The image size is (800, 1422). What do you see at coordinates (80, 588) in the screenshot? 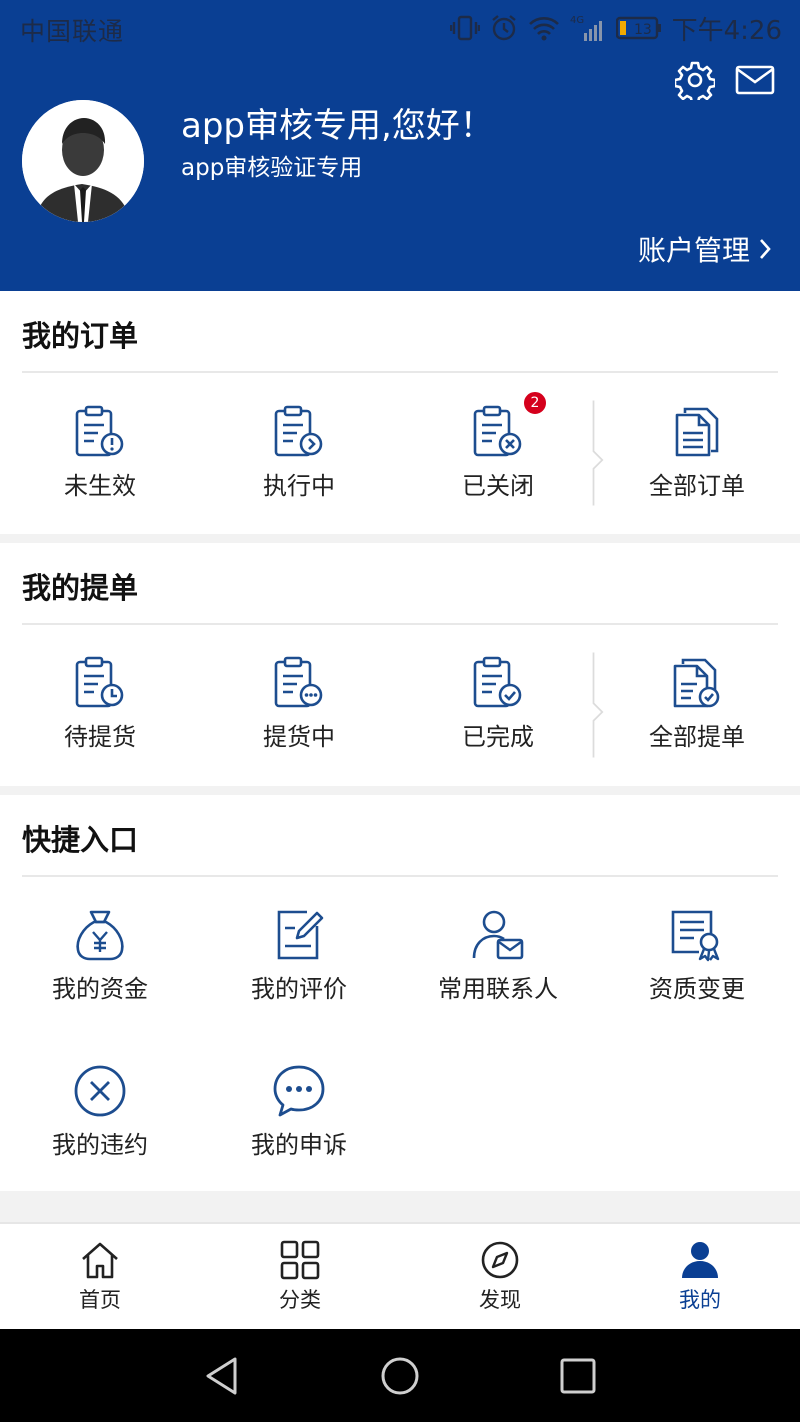
I see `bills-title: 我的提单` at bounding box center [80, 588].